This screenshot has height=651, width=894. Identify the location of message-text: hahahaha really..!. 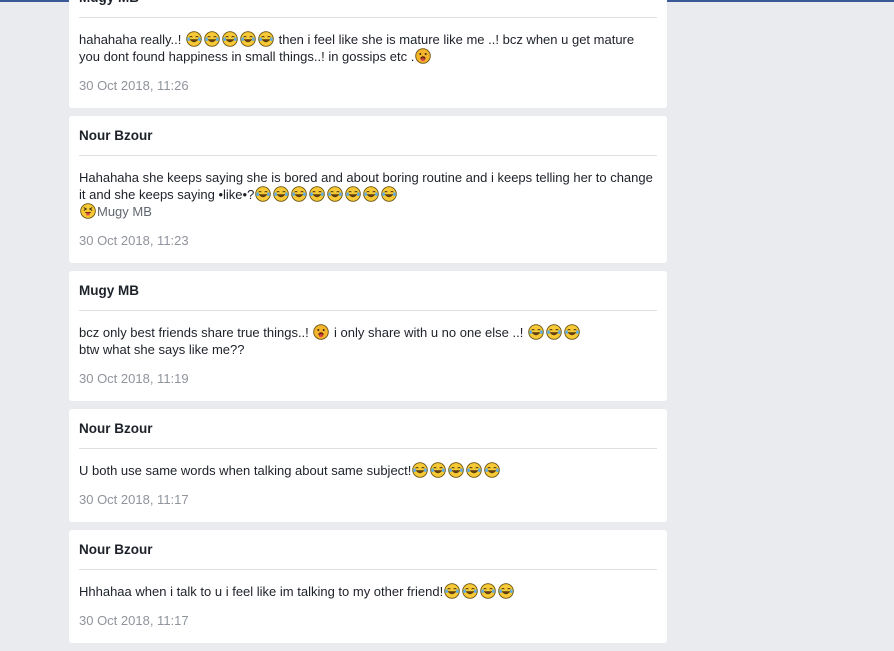
(132, 39).